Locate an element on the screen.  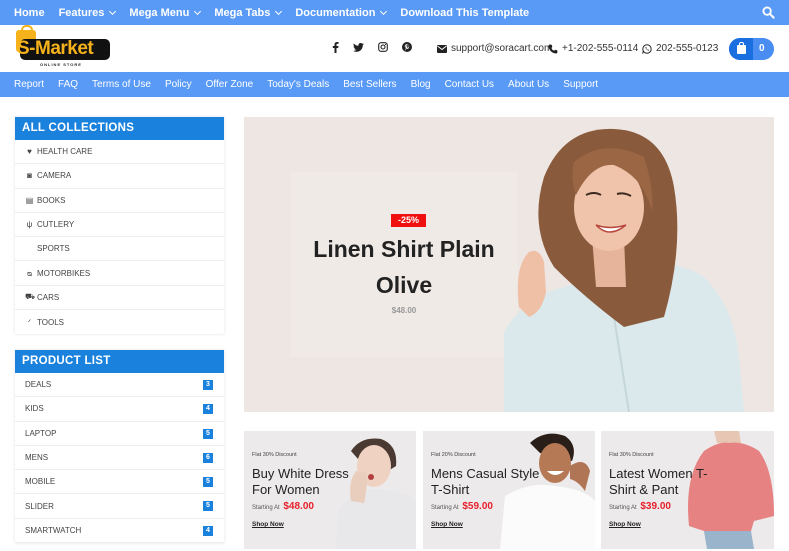
collection-cutlery: ψ CUTLERY is located at coordinates (119, 225).